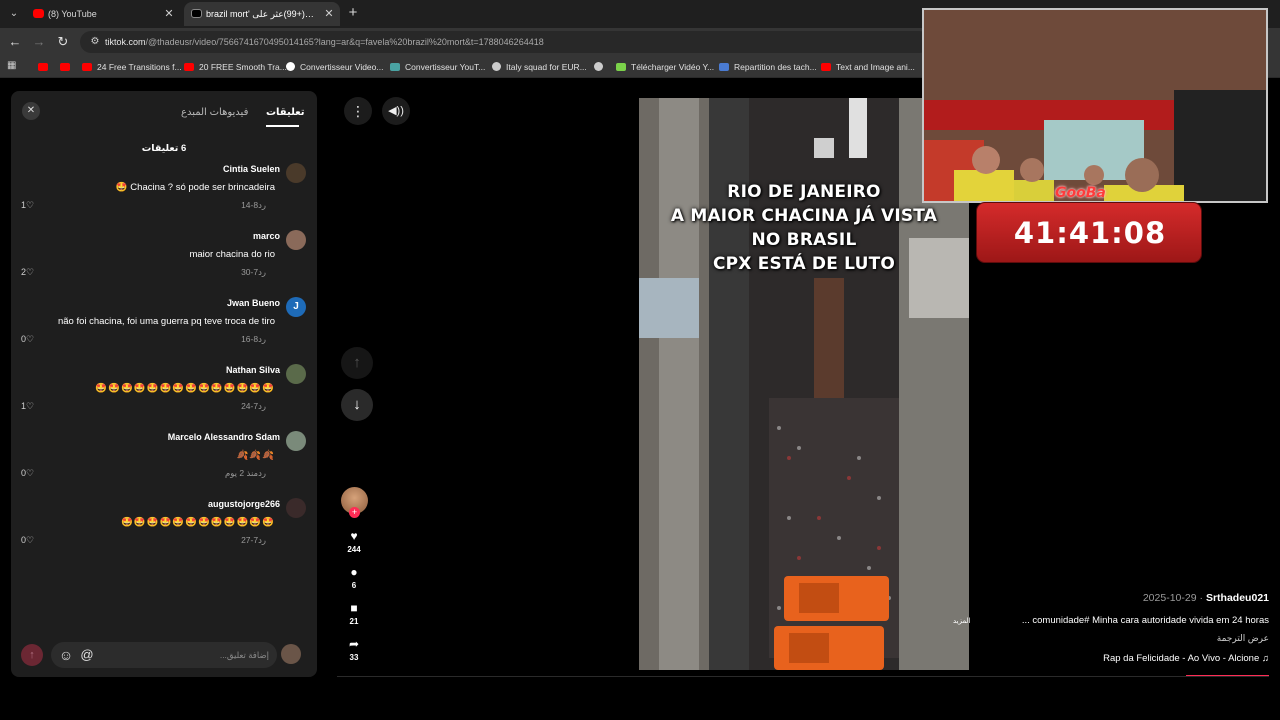 Image resolution: width=1280 pixels, height=720 pixels. I want to click on like-action-button: ♥ 244, so click(354, 541).